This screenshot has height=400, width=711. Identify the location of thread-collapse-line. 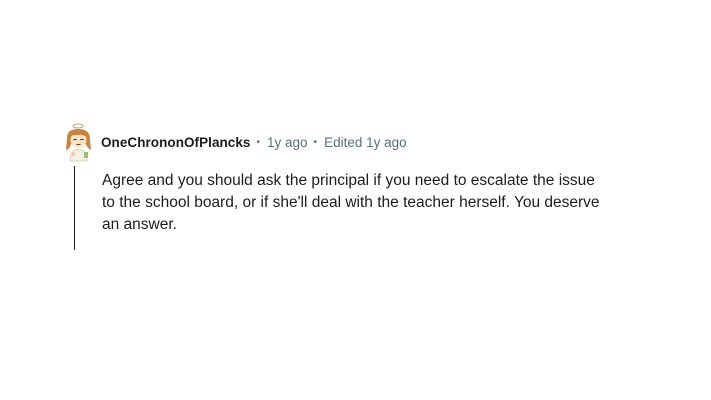
(74, 208).